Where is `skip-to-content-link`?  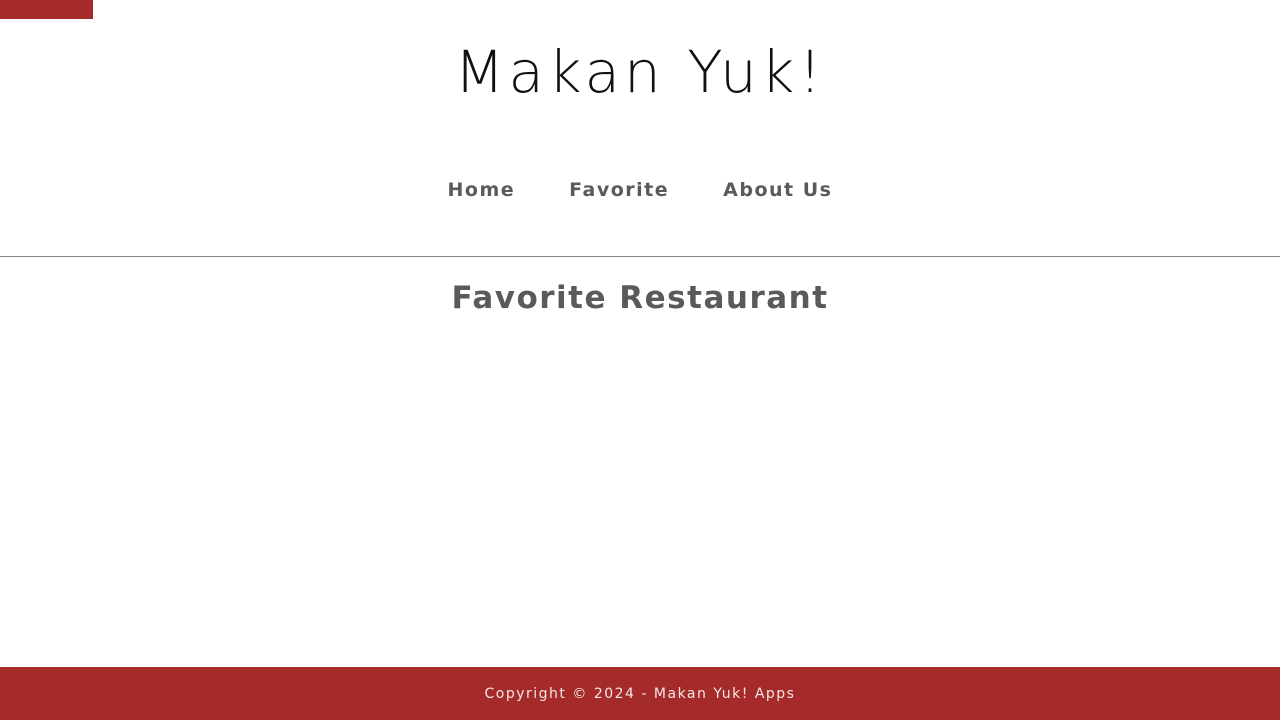
skip-to-content-link is located at coordinates (46, 9).